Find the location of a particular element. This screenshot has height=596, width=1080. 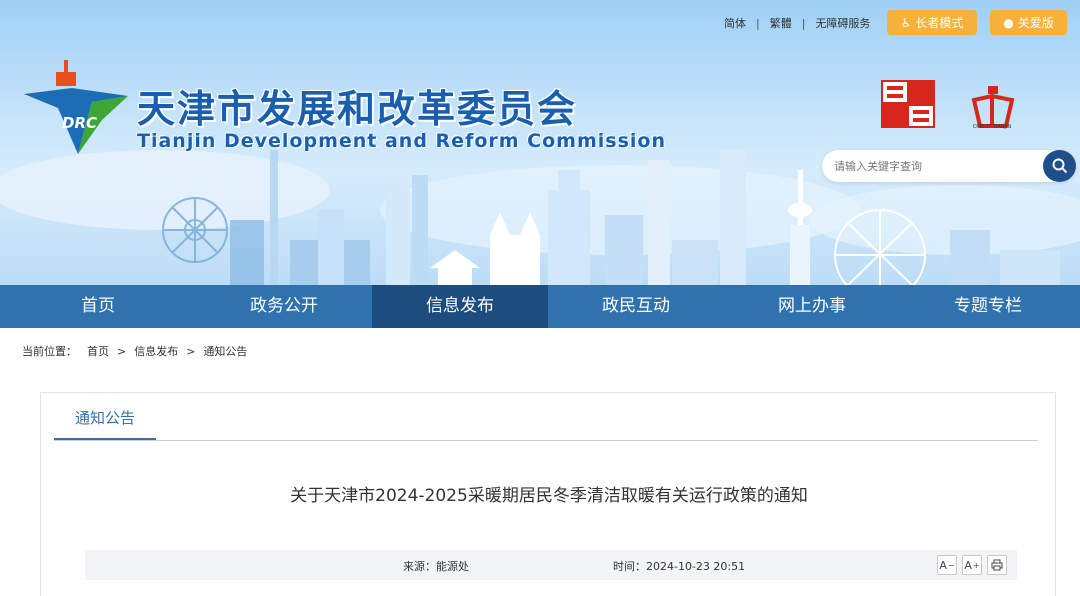

divider is located at coordinates (546, 440).